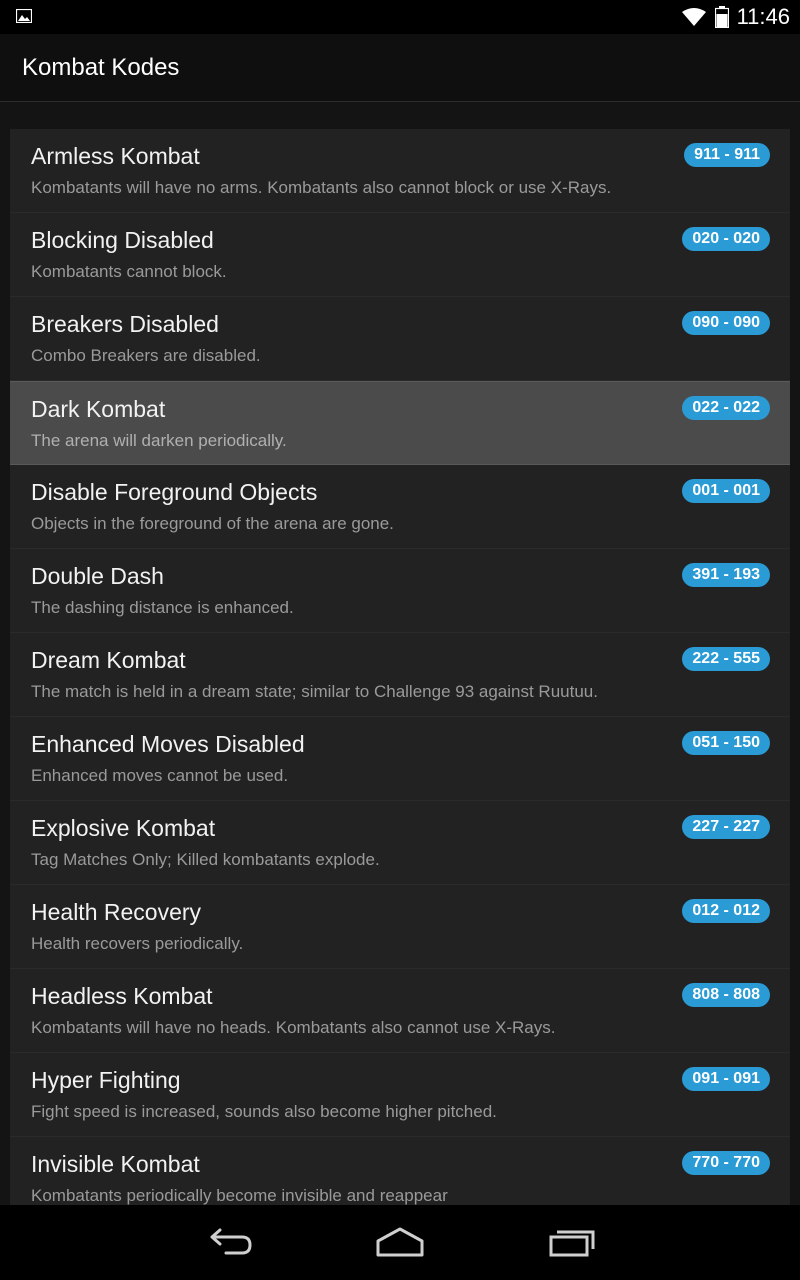 Image resolution: width=800 pixels, height=1280 pixels. What do you see at coordinates (98, 409) in the screenshot?
I see `kode-name: Dark Kombat` at bounding box center [98, 409].